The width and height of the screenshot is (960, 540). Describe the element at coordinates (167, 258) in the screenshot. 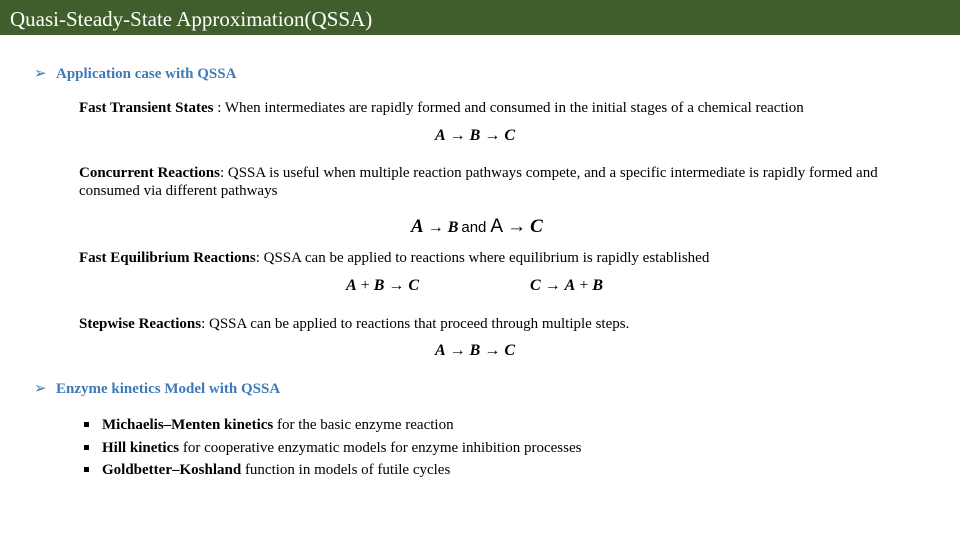

I see `term-label: Fast Equilibrium Reactions` at that location.